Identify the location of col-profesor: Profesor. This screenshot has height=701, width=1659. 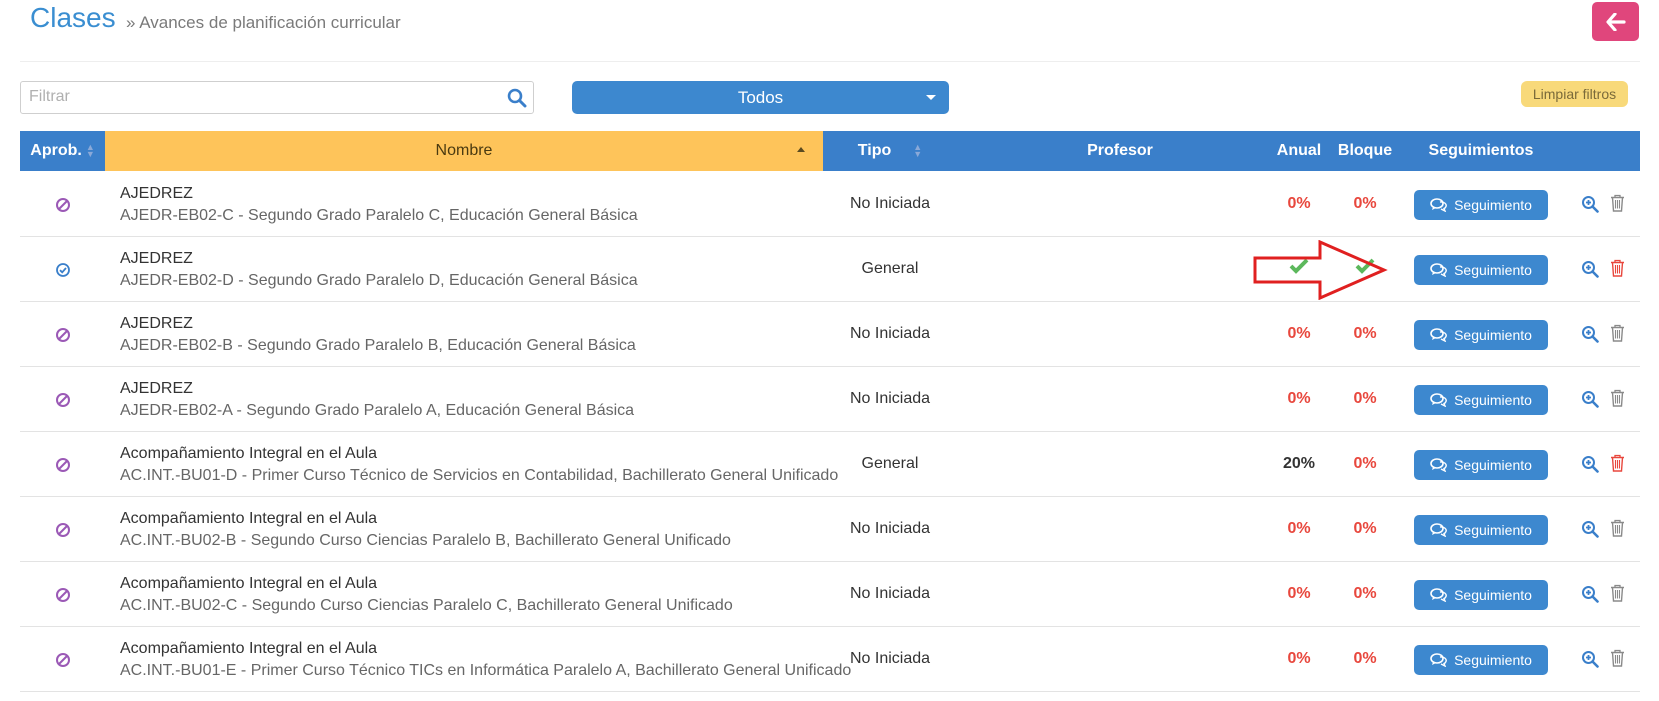
(1120, 151).